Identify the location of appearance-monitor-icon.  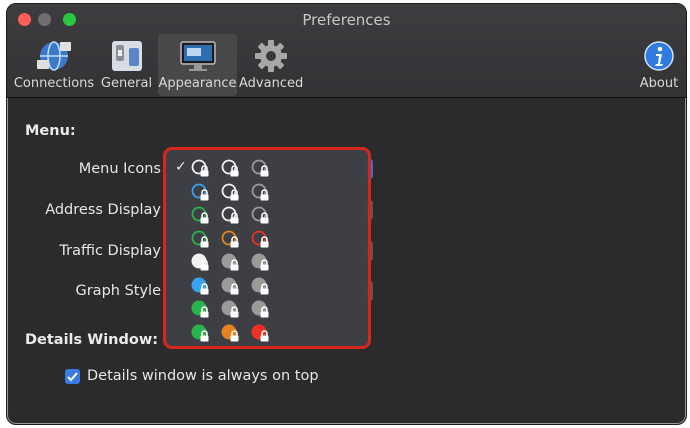
(197, 56).